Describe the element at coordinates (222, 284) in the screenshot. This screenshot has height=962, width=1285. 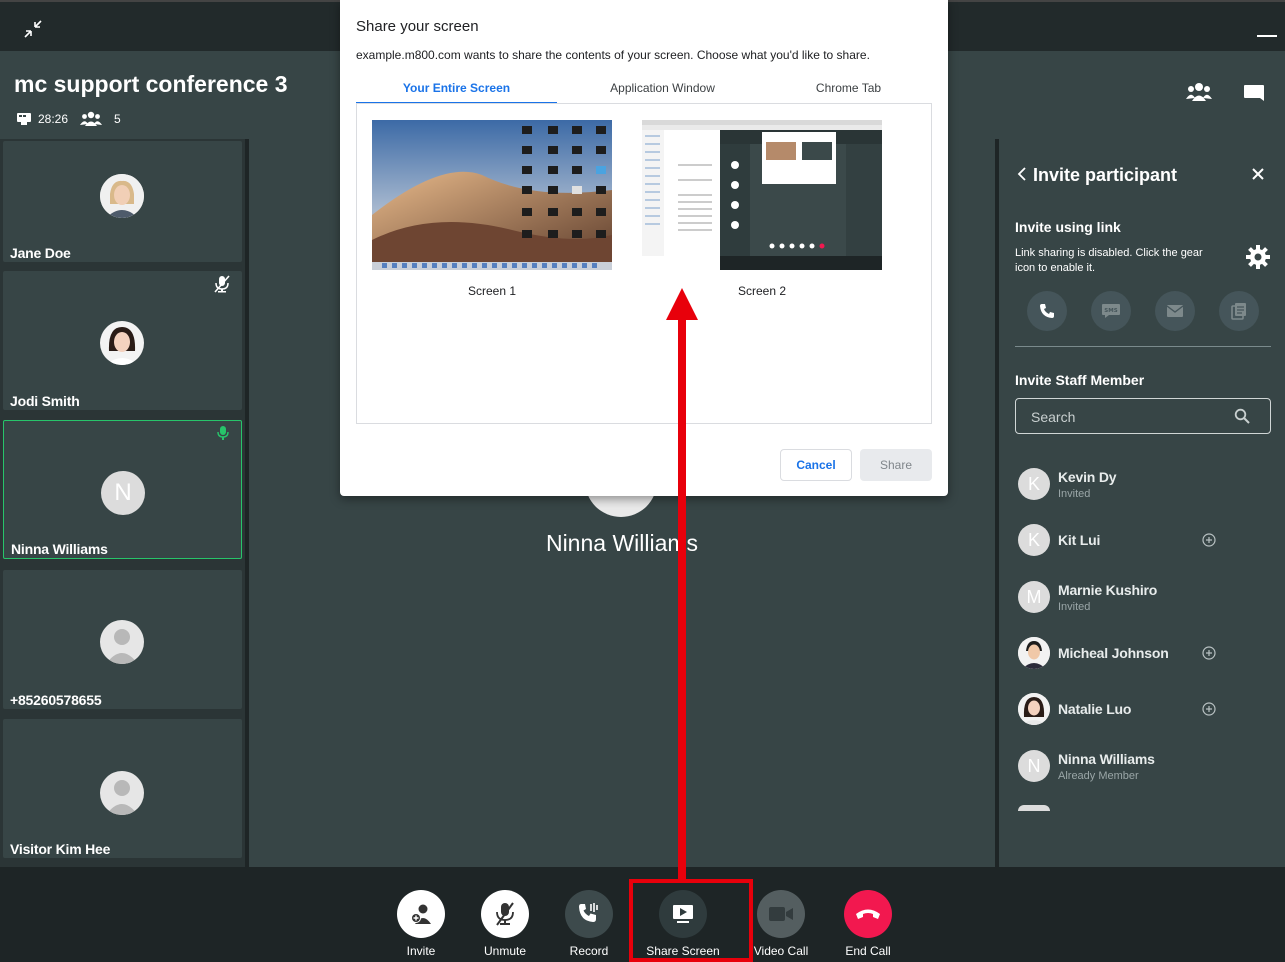
I see `mic-muted-icon` at that location.